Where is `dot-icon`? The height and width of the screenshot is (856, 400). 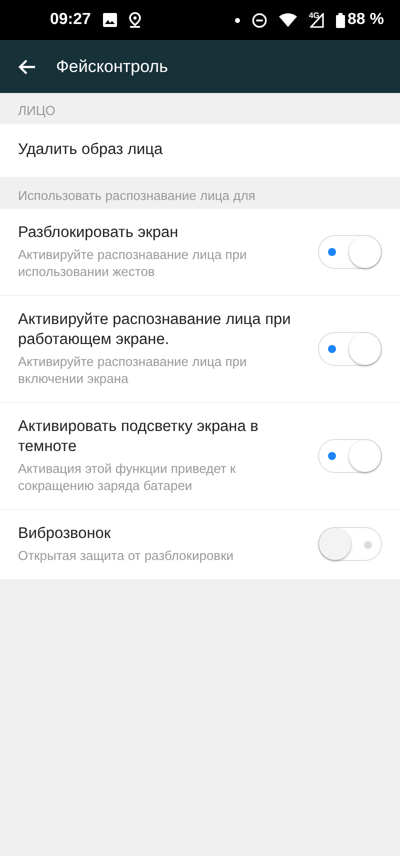 dot-icon is located at coordinates (237, 20).